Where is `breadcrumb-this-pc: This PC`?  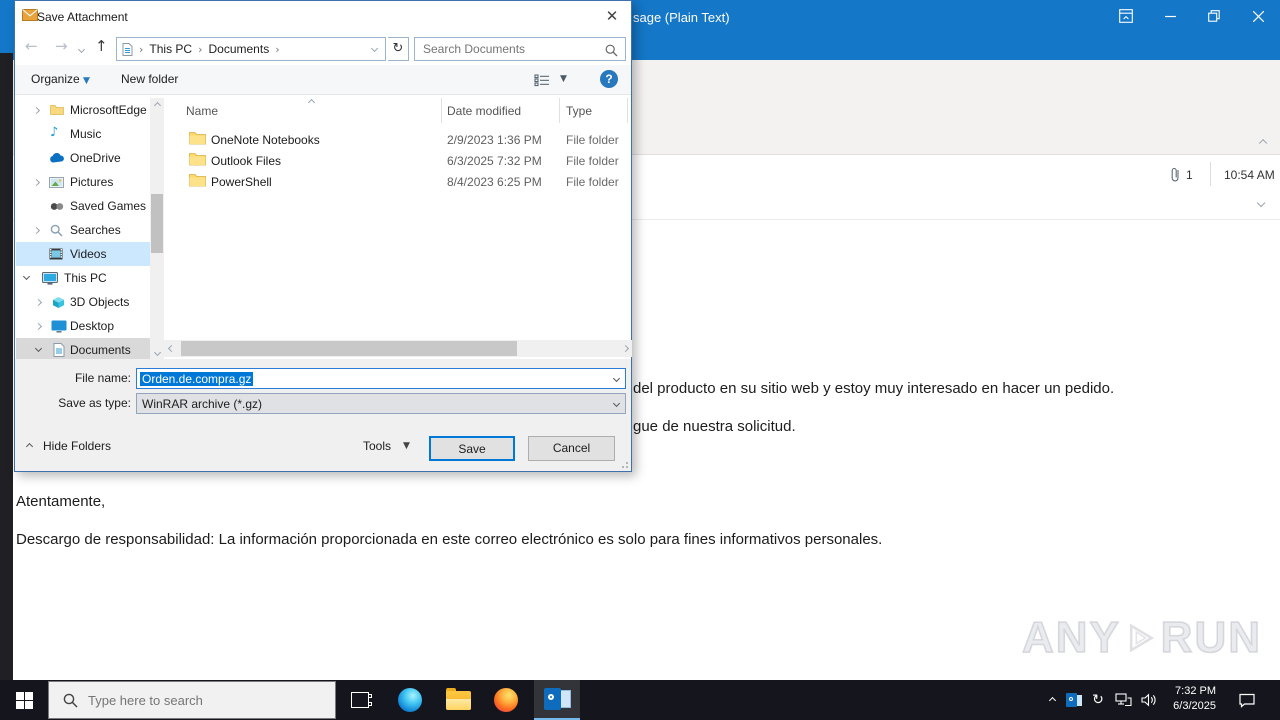
breadcrumb-this-pc: This PC is located at coordinates (170, 49).